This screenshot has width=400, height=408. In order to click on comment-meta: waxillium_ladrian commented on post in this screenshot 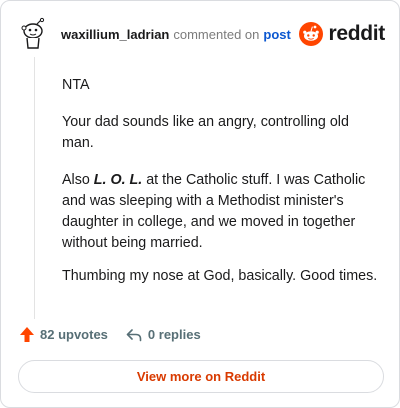, I will do `click(176, 34)`.